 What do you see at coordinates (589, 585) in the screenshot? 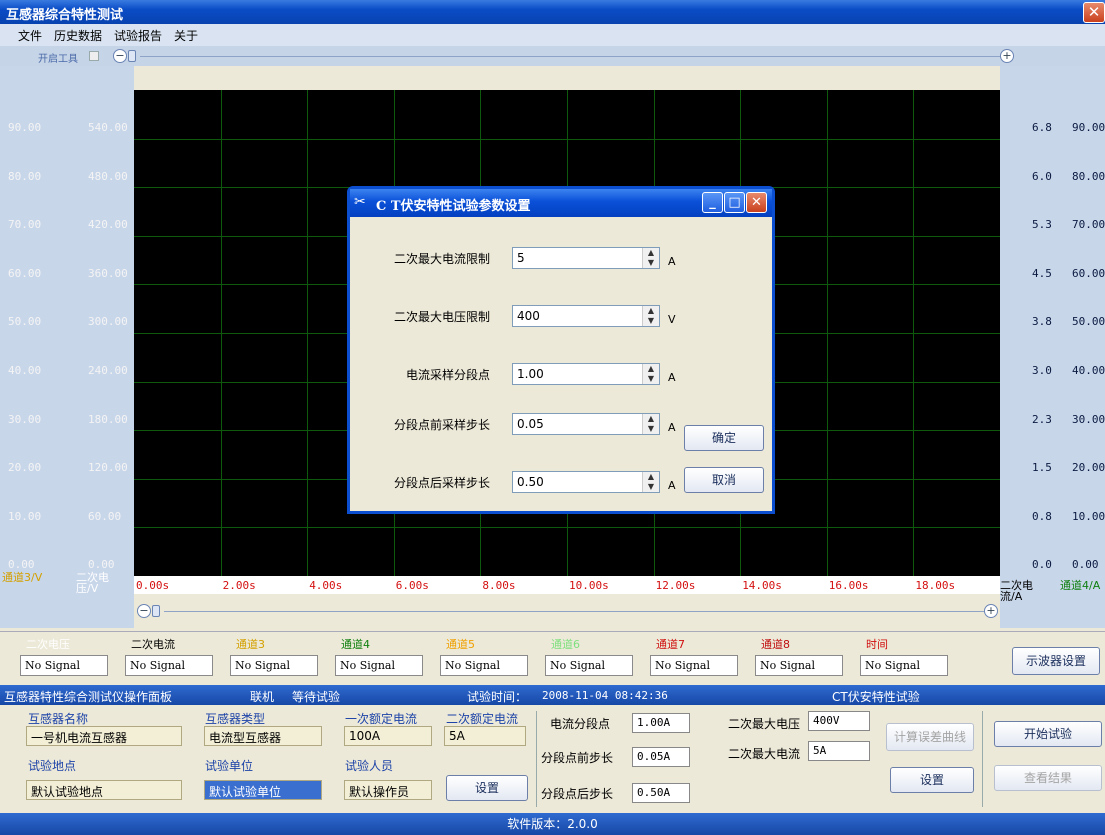
I see `x-tick-label: 10.00s` at bounding box center [589, 585].